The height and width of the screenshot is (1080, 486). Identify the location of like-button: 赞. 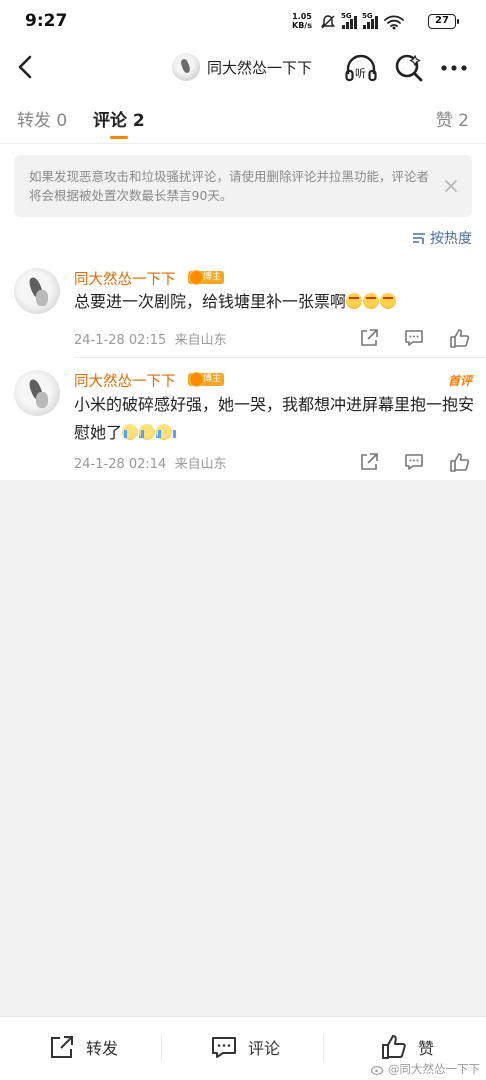
(407, 1047).